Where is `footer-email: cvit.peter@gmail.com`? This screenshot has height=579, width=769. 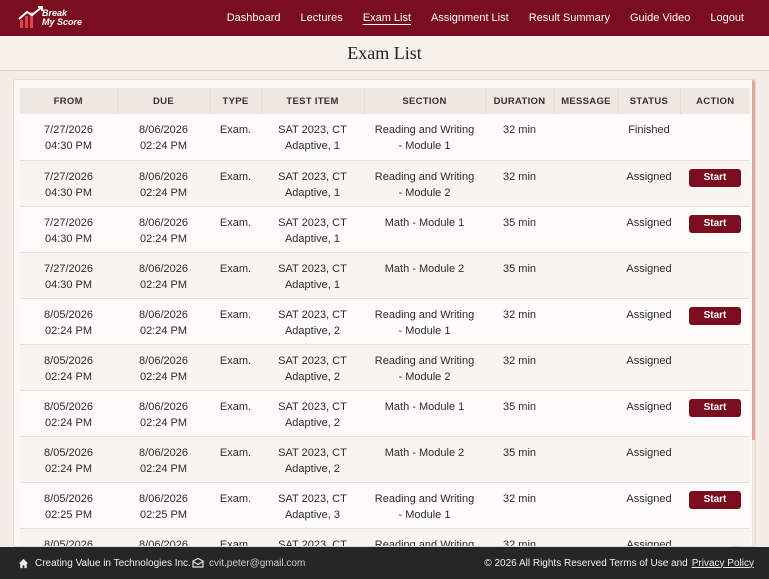
footer-email: cvit.peter@gmail.com is located at coordinates (248, 563).